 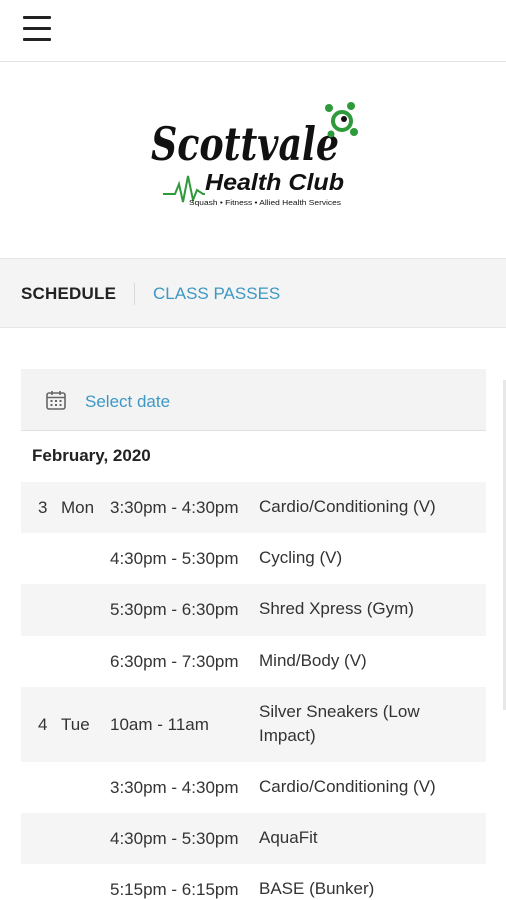 I want to click on schedule-row: 6:30pm - 7:30pm Mind/Body (V), so click(x=253, y=661).